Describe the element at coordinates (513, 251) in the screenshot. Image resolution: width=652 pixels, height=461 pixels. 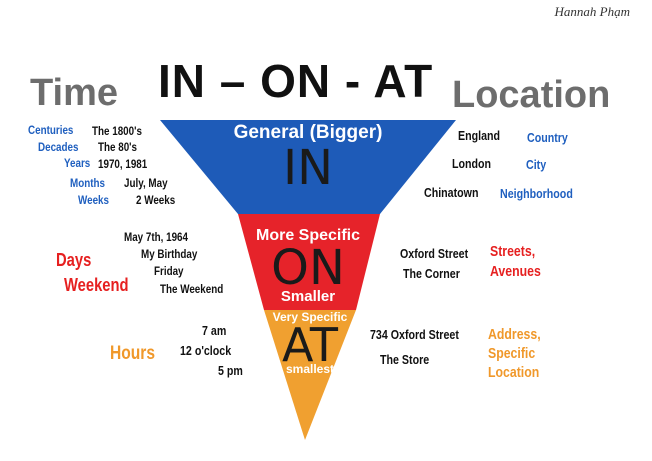
I see `on-place-type: Streets,` at that location.